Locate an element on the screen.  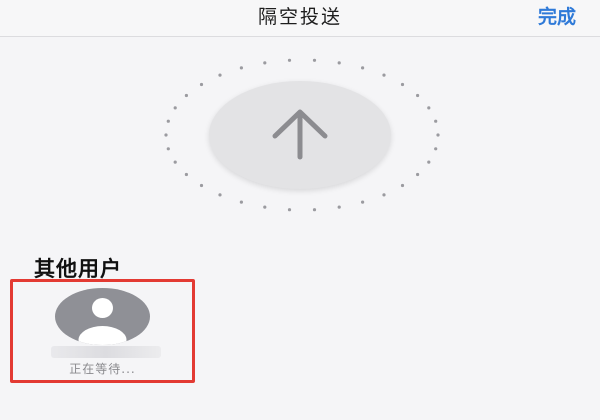
user-name is located at coordinates (106, 352).